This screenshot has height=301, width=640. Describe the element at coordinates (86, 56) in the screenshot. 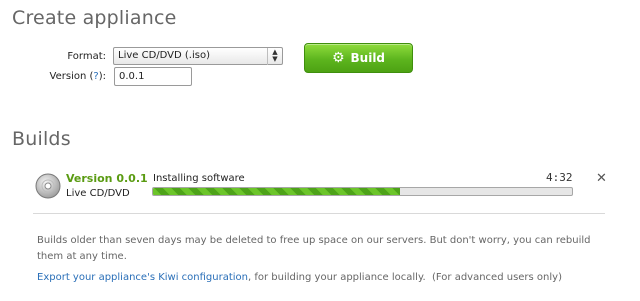

I see `format-label: Format:` at that location.